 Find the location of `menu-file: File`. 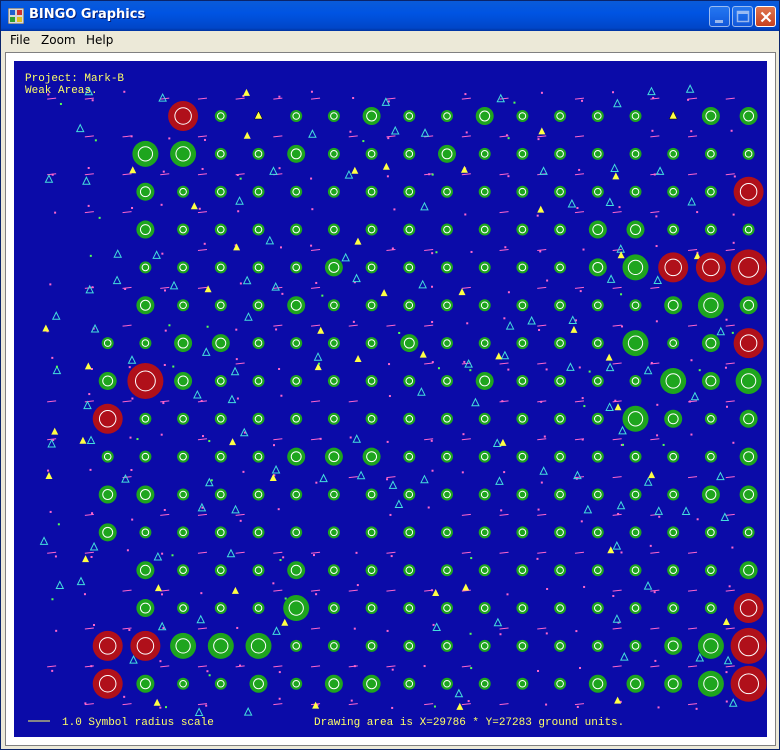

menu-file: File is located at coordinates (20, 40).